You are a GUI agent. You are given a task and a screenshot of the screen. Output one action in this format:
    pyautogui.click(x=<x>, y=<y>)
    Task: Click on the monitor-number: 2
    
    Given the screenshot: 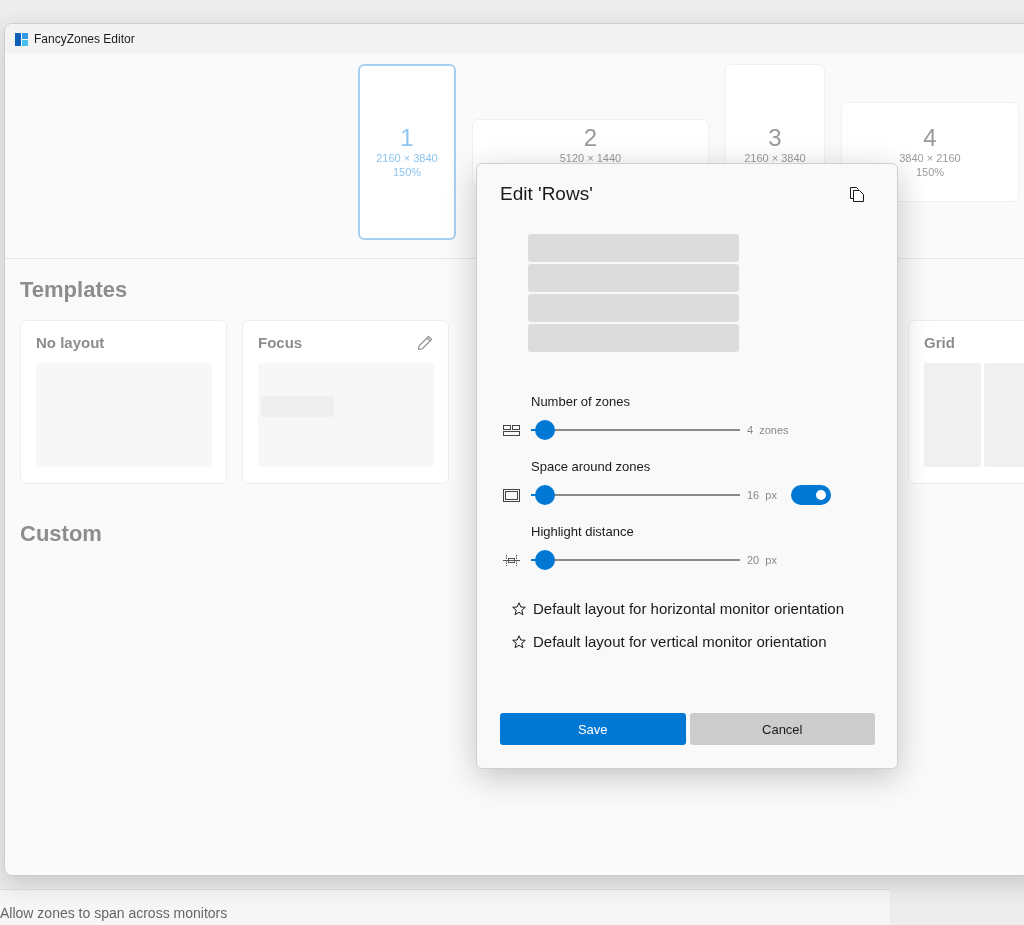 What is the action you would take?
    pyautogui.click(x=590, y=138)
    